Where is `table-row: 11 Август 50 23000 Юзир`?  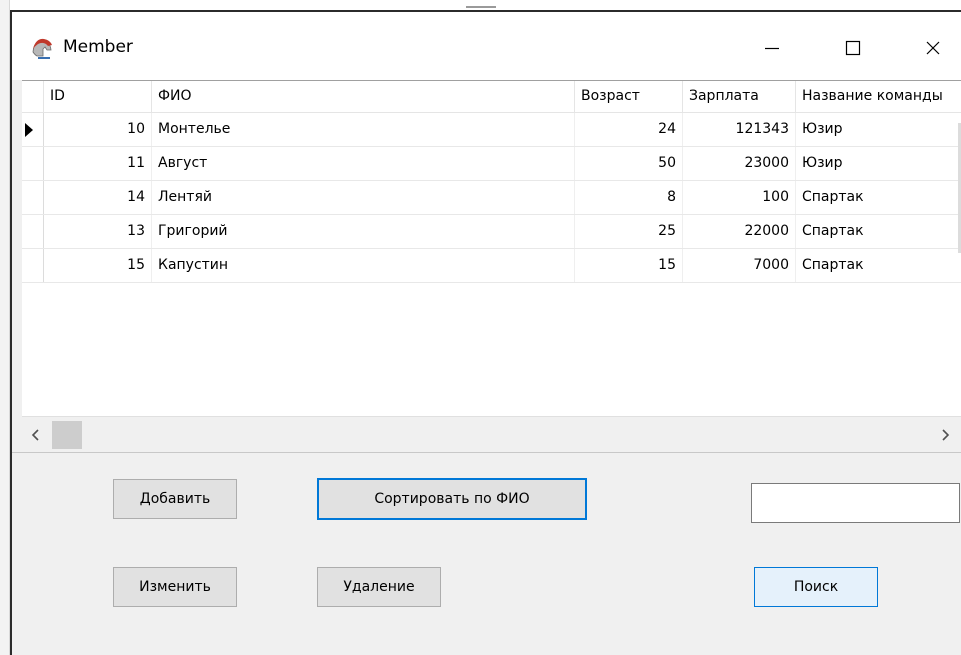
table-row: 11 Август 50 23000 Юзир is located at coordinates (491, 164).